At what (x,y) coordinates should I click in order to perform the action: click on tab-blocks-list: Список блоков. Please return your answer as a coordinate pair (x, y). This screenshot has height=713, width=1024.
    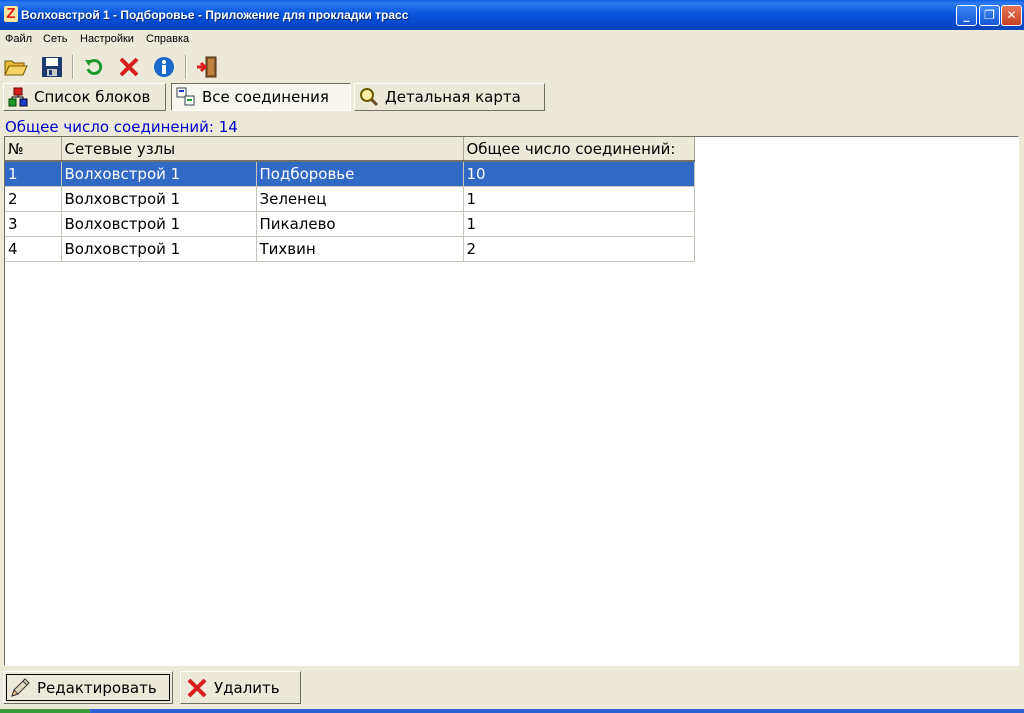
    Looking at the image, I should click on (84, 97).